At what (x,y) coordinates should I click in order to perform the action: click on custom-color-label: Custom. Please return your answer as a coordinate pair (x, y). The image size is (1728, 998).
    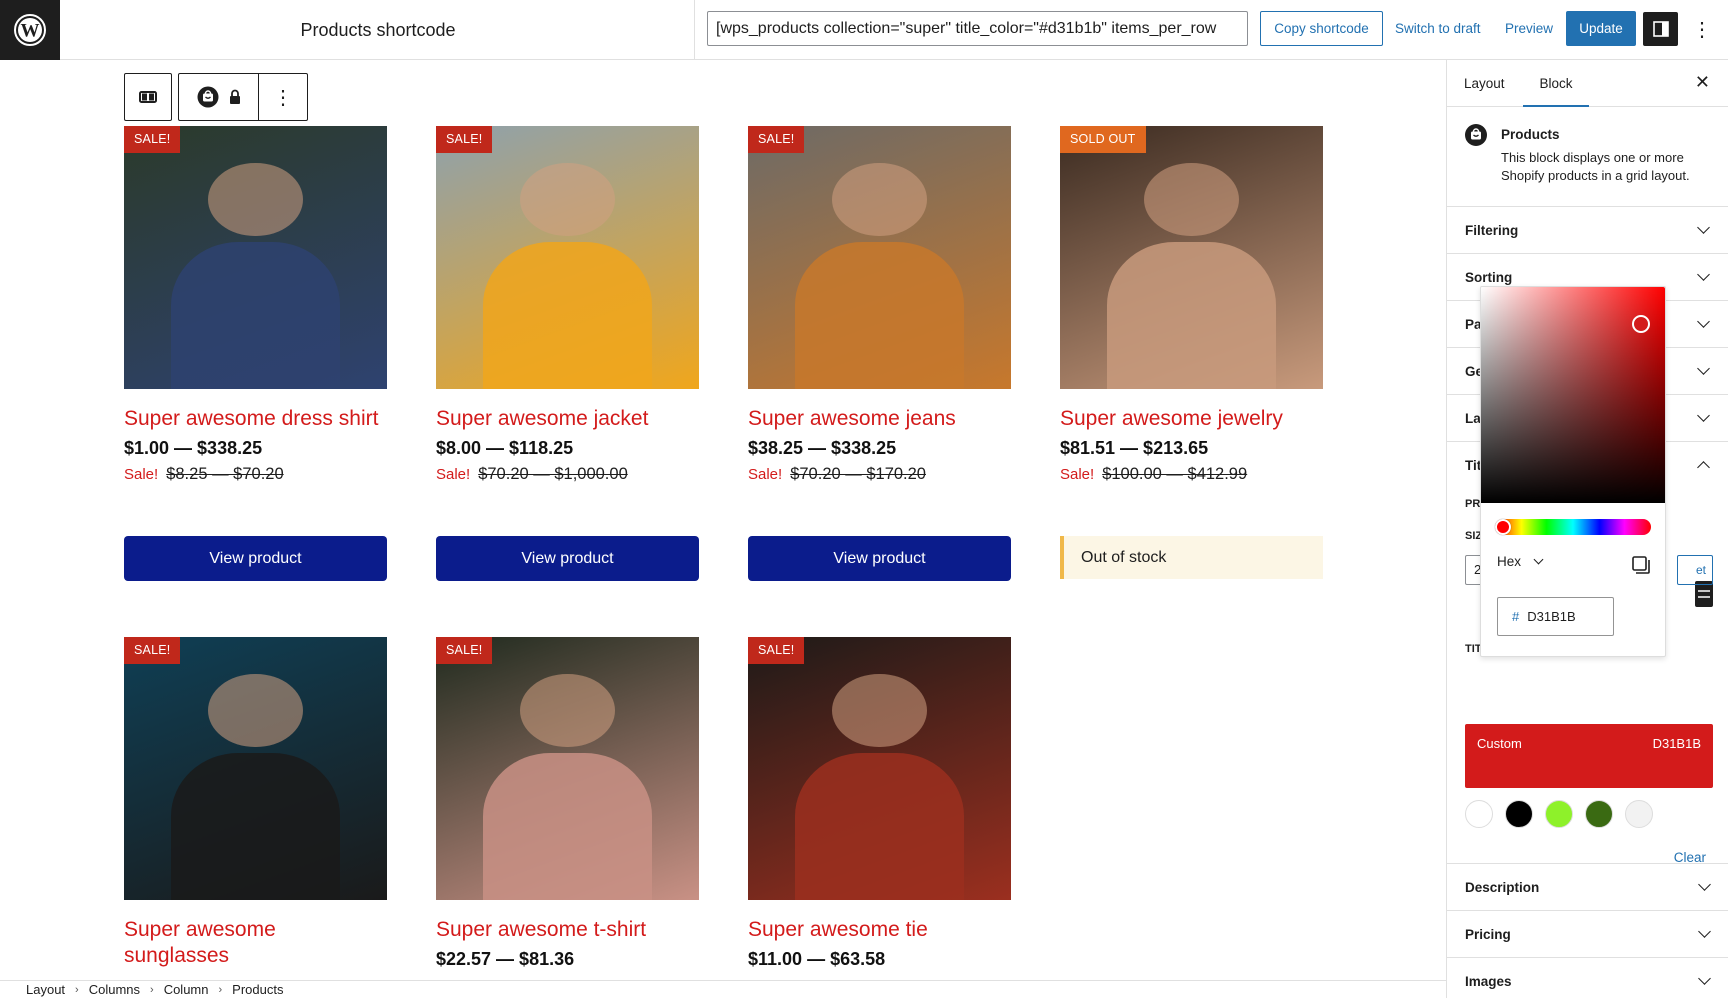
    Looking at the image, I should click on (1499, 743).